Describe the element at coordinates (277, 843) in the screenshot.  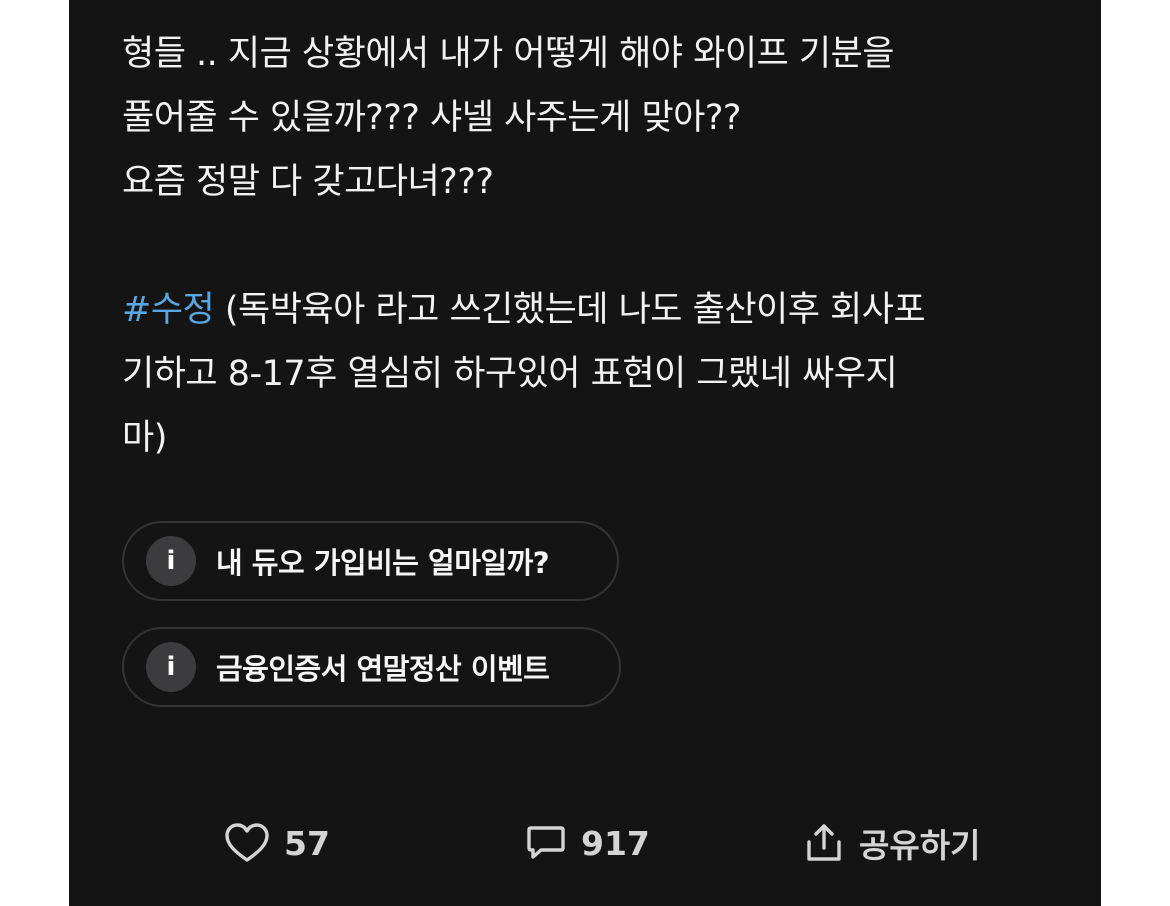
I see `like-button: 57` at that location.